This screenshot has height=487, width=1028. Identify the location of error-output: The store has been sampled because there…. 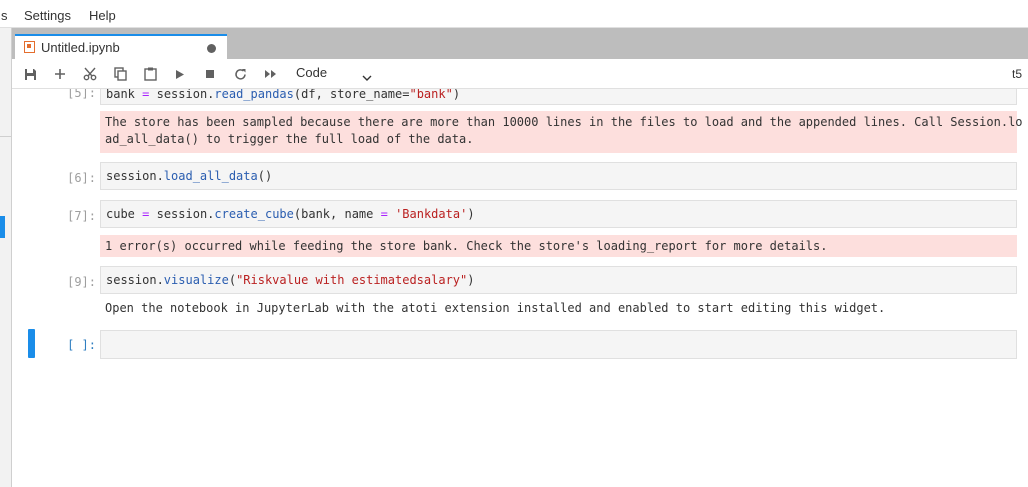
(561, 132).